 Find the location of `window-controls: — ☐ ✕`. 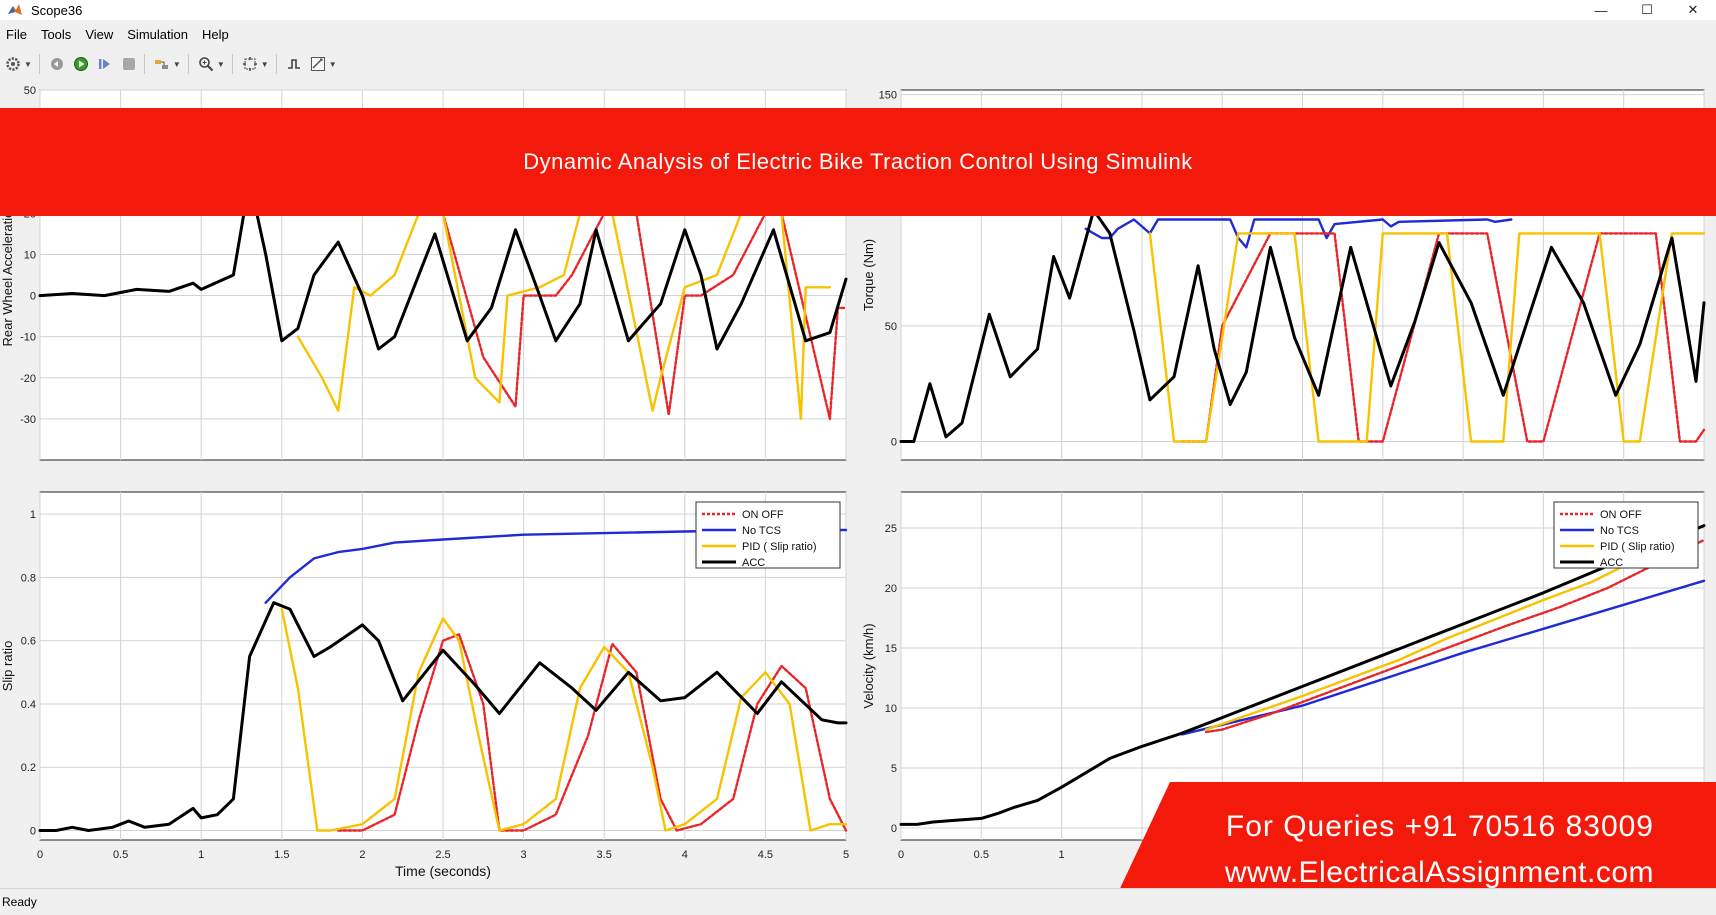

window-controls: — ☐ ✕ is located at coordinates (1647, 10).